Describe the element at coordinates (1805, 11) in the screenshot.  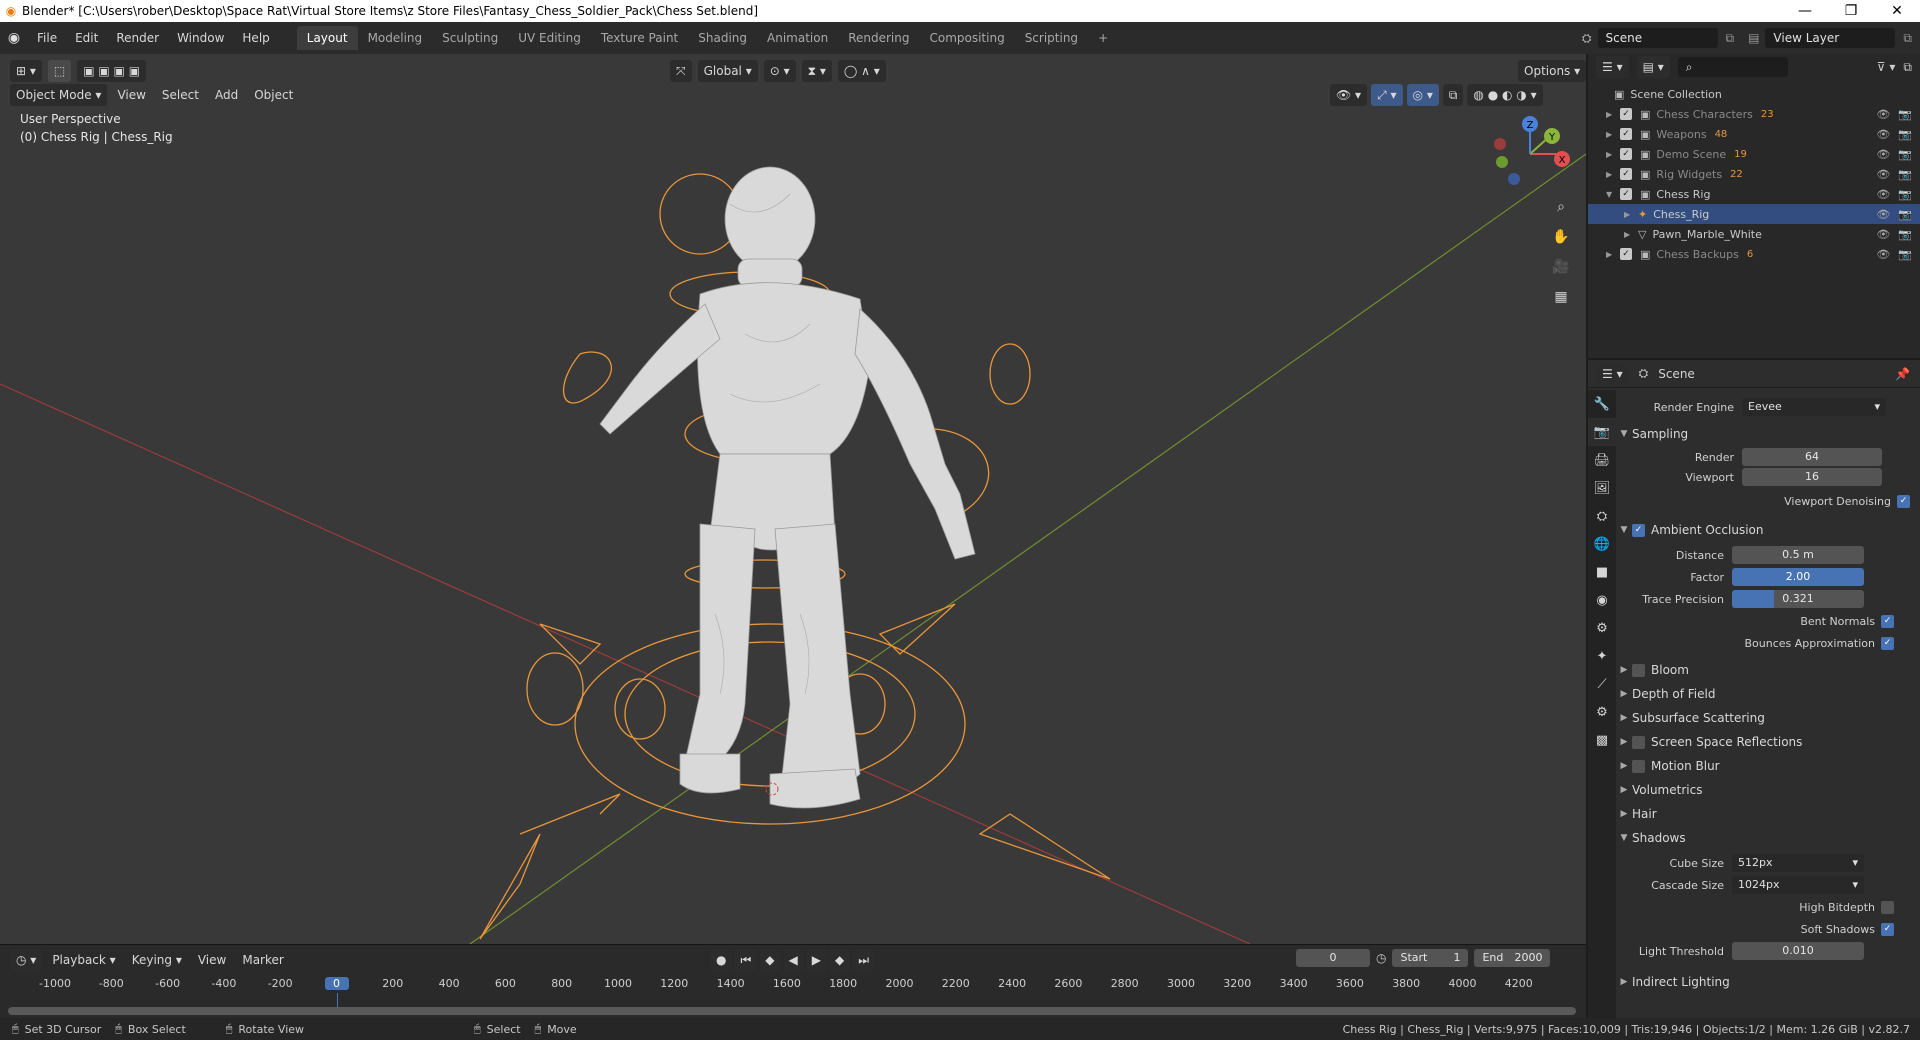
I see `minimize-button: —` at that location.